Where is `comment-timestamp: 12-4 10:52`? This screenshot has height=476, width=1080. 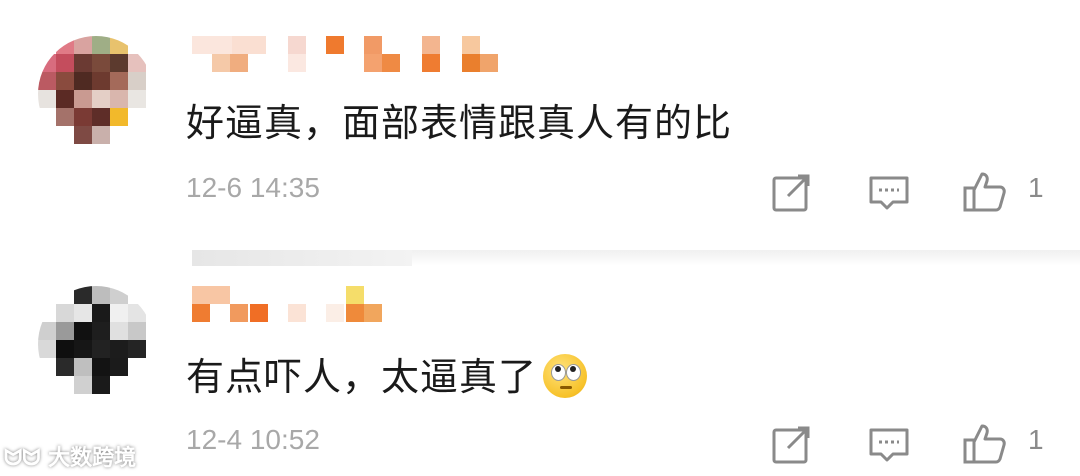
comment-timestamp: 12-4 10:52 is located at coordinates (253, 439).